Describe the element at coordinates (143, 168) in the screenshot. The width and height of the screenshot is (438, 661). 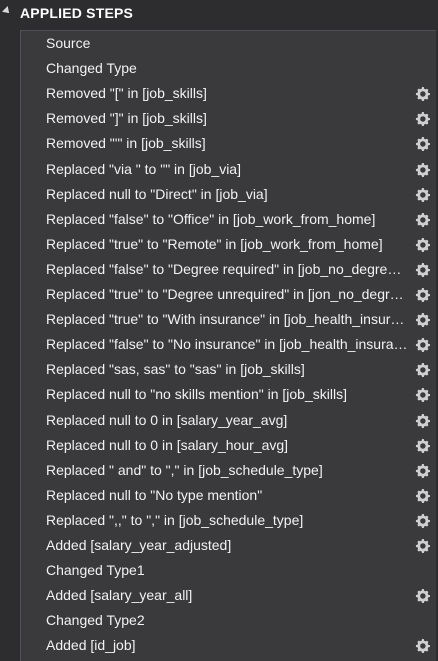
I see `applied-step-label: Replaced "via " to "" in [job_via]` at that location.